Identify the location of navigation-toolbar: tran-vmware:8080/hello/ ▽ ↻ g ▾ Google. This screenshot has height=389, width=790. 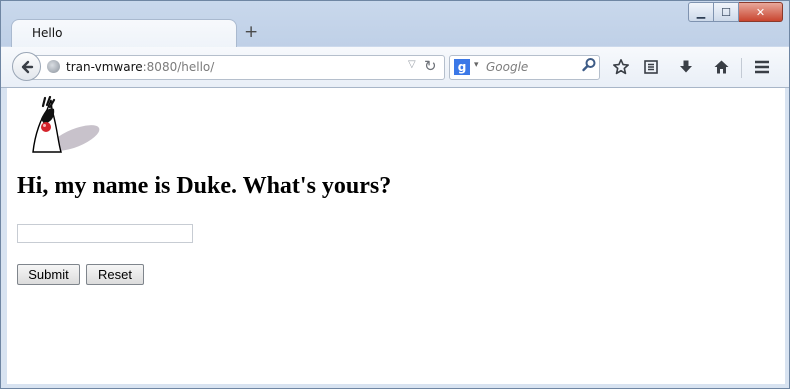
(395, 67).